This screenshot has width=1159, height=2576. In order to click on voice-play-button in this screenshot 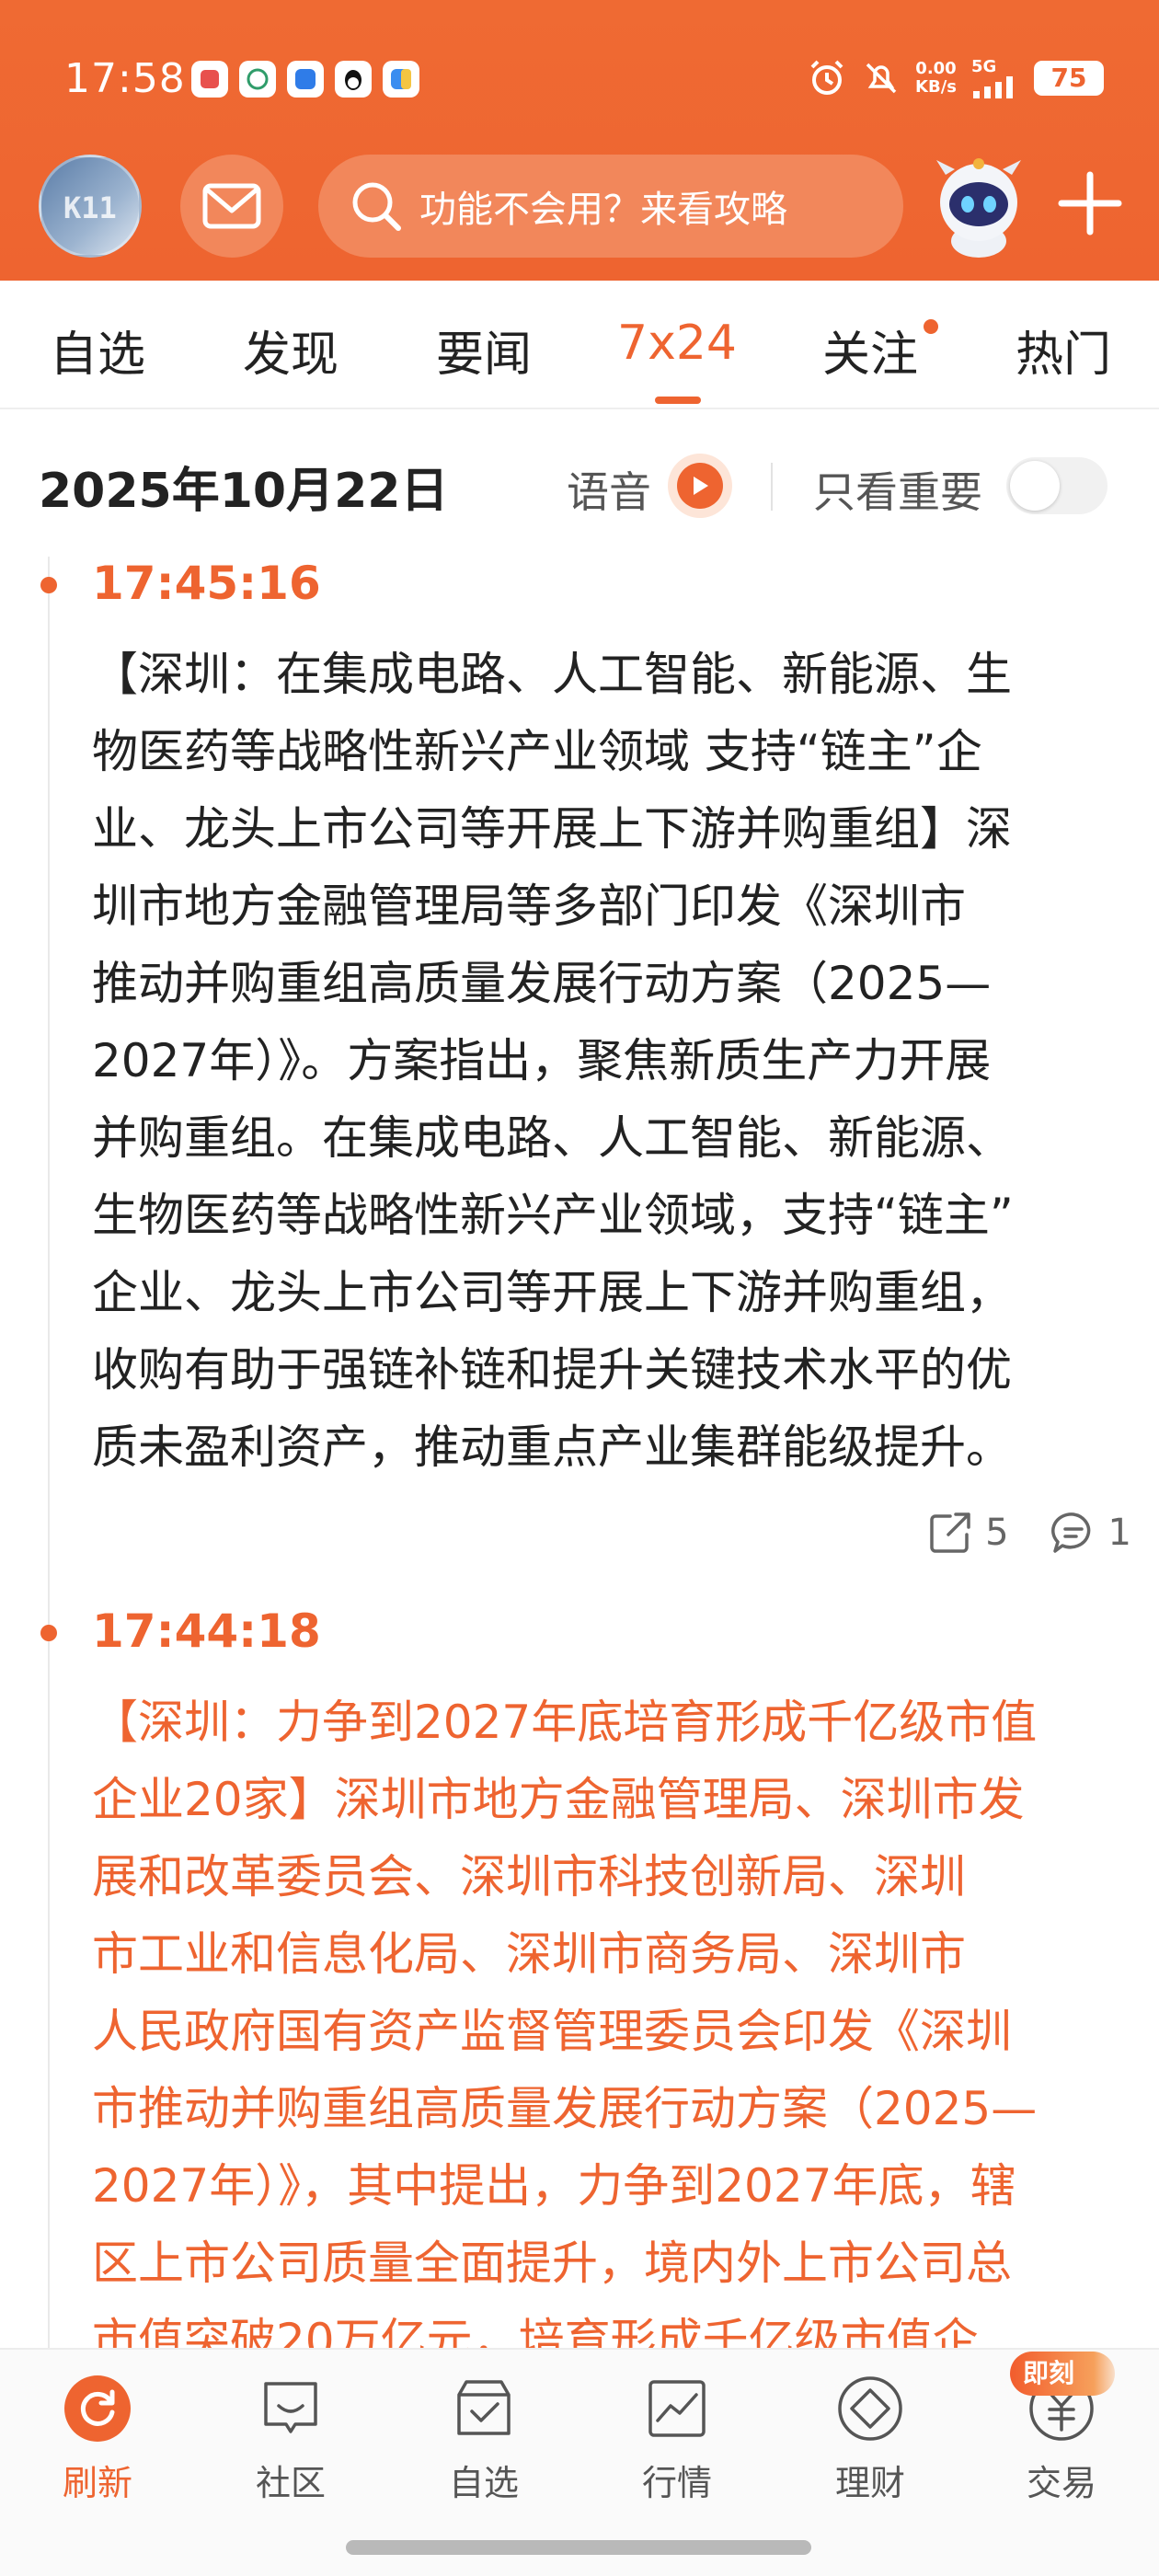, I will do `click(700, 486)`.